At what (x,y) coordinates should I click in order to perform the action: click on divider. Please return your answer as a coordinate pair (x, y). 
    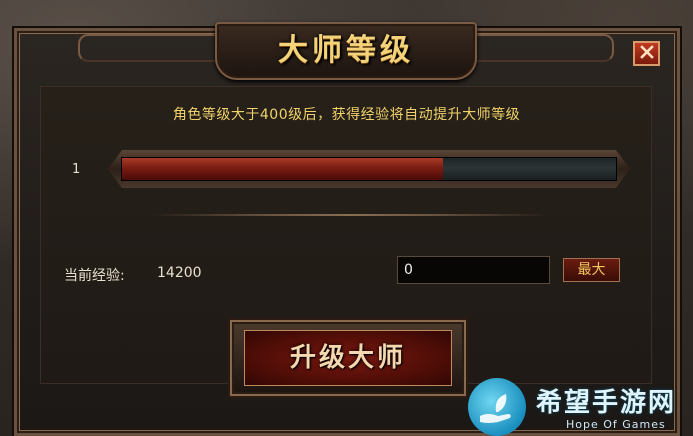
    Looking at the image, I should click on (350, 215).